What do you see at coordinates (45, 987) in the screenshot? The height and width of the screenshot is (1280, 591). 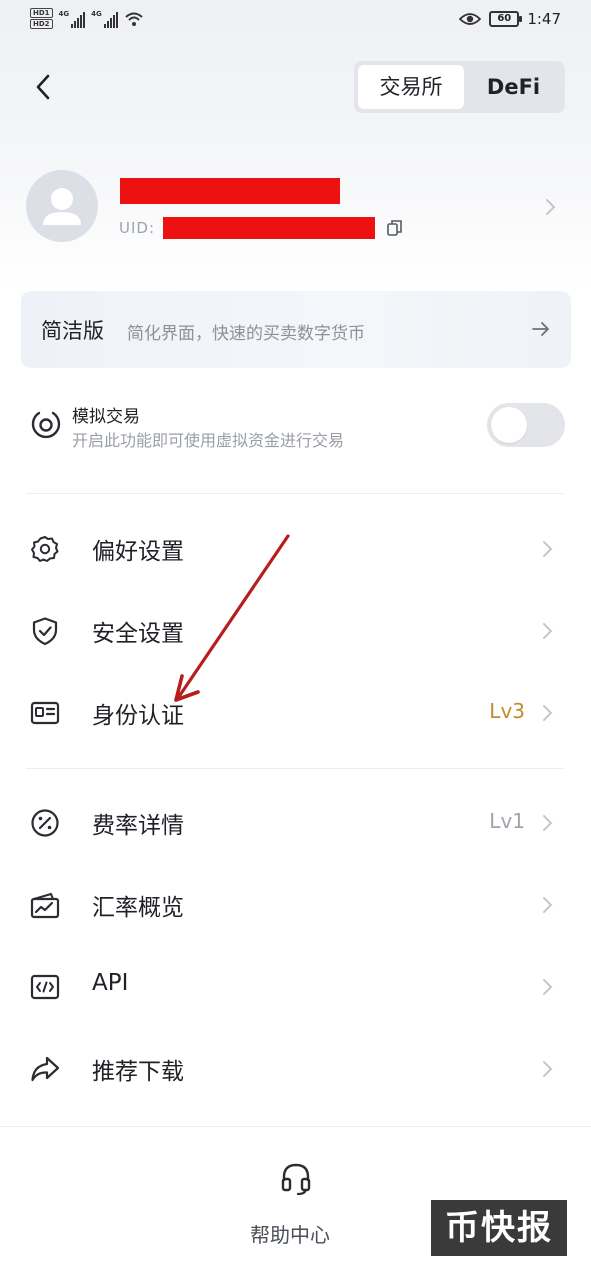 I see `code-icon` at bounding box center [45, 987].